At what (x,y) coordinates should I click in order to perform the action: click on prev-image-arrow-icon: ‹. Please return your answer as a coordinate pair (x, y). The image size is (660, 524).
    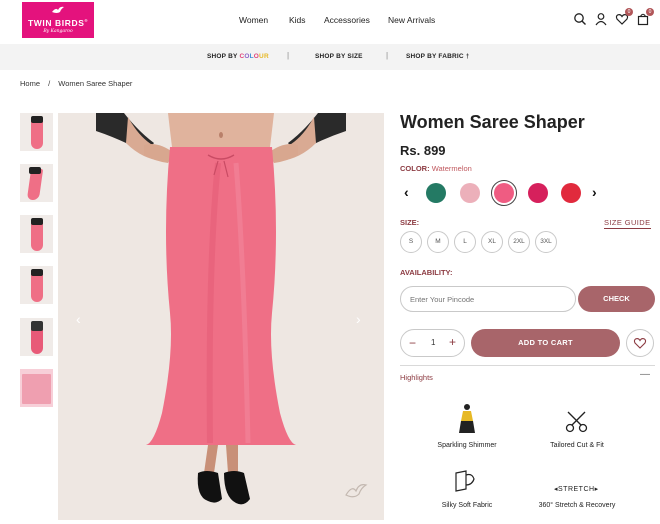
    Looking at the image, I should click on (78, 319).